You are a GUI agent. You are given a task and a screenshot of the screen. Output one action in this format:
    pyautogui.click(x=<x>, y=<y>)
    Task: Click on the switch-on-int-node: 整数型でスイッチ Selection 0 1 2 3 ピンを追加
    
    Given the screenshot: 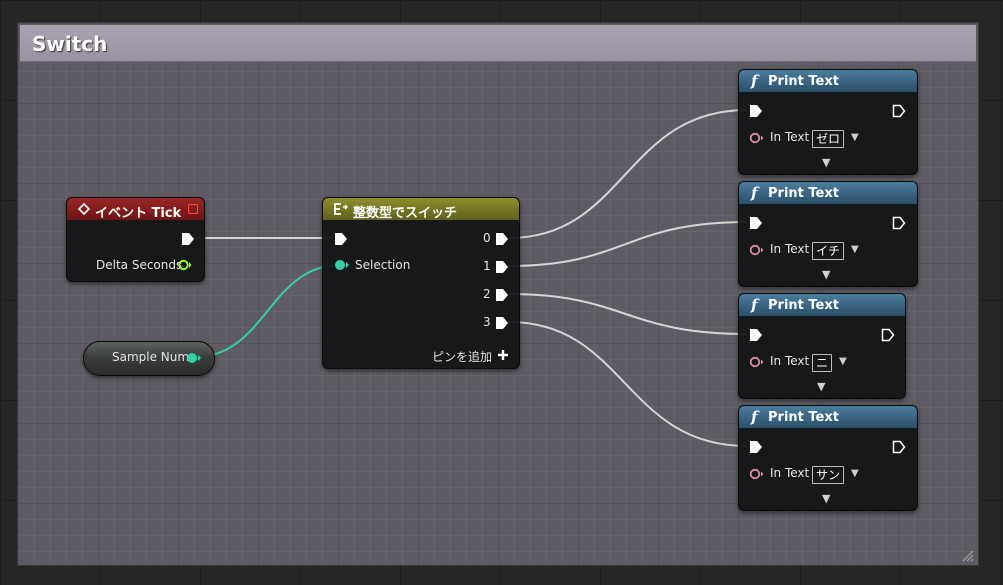 What is the action you would take?
    pyautogui.click(x=421, y=283)
    